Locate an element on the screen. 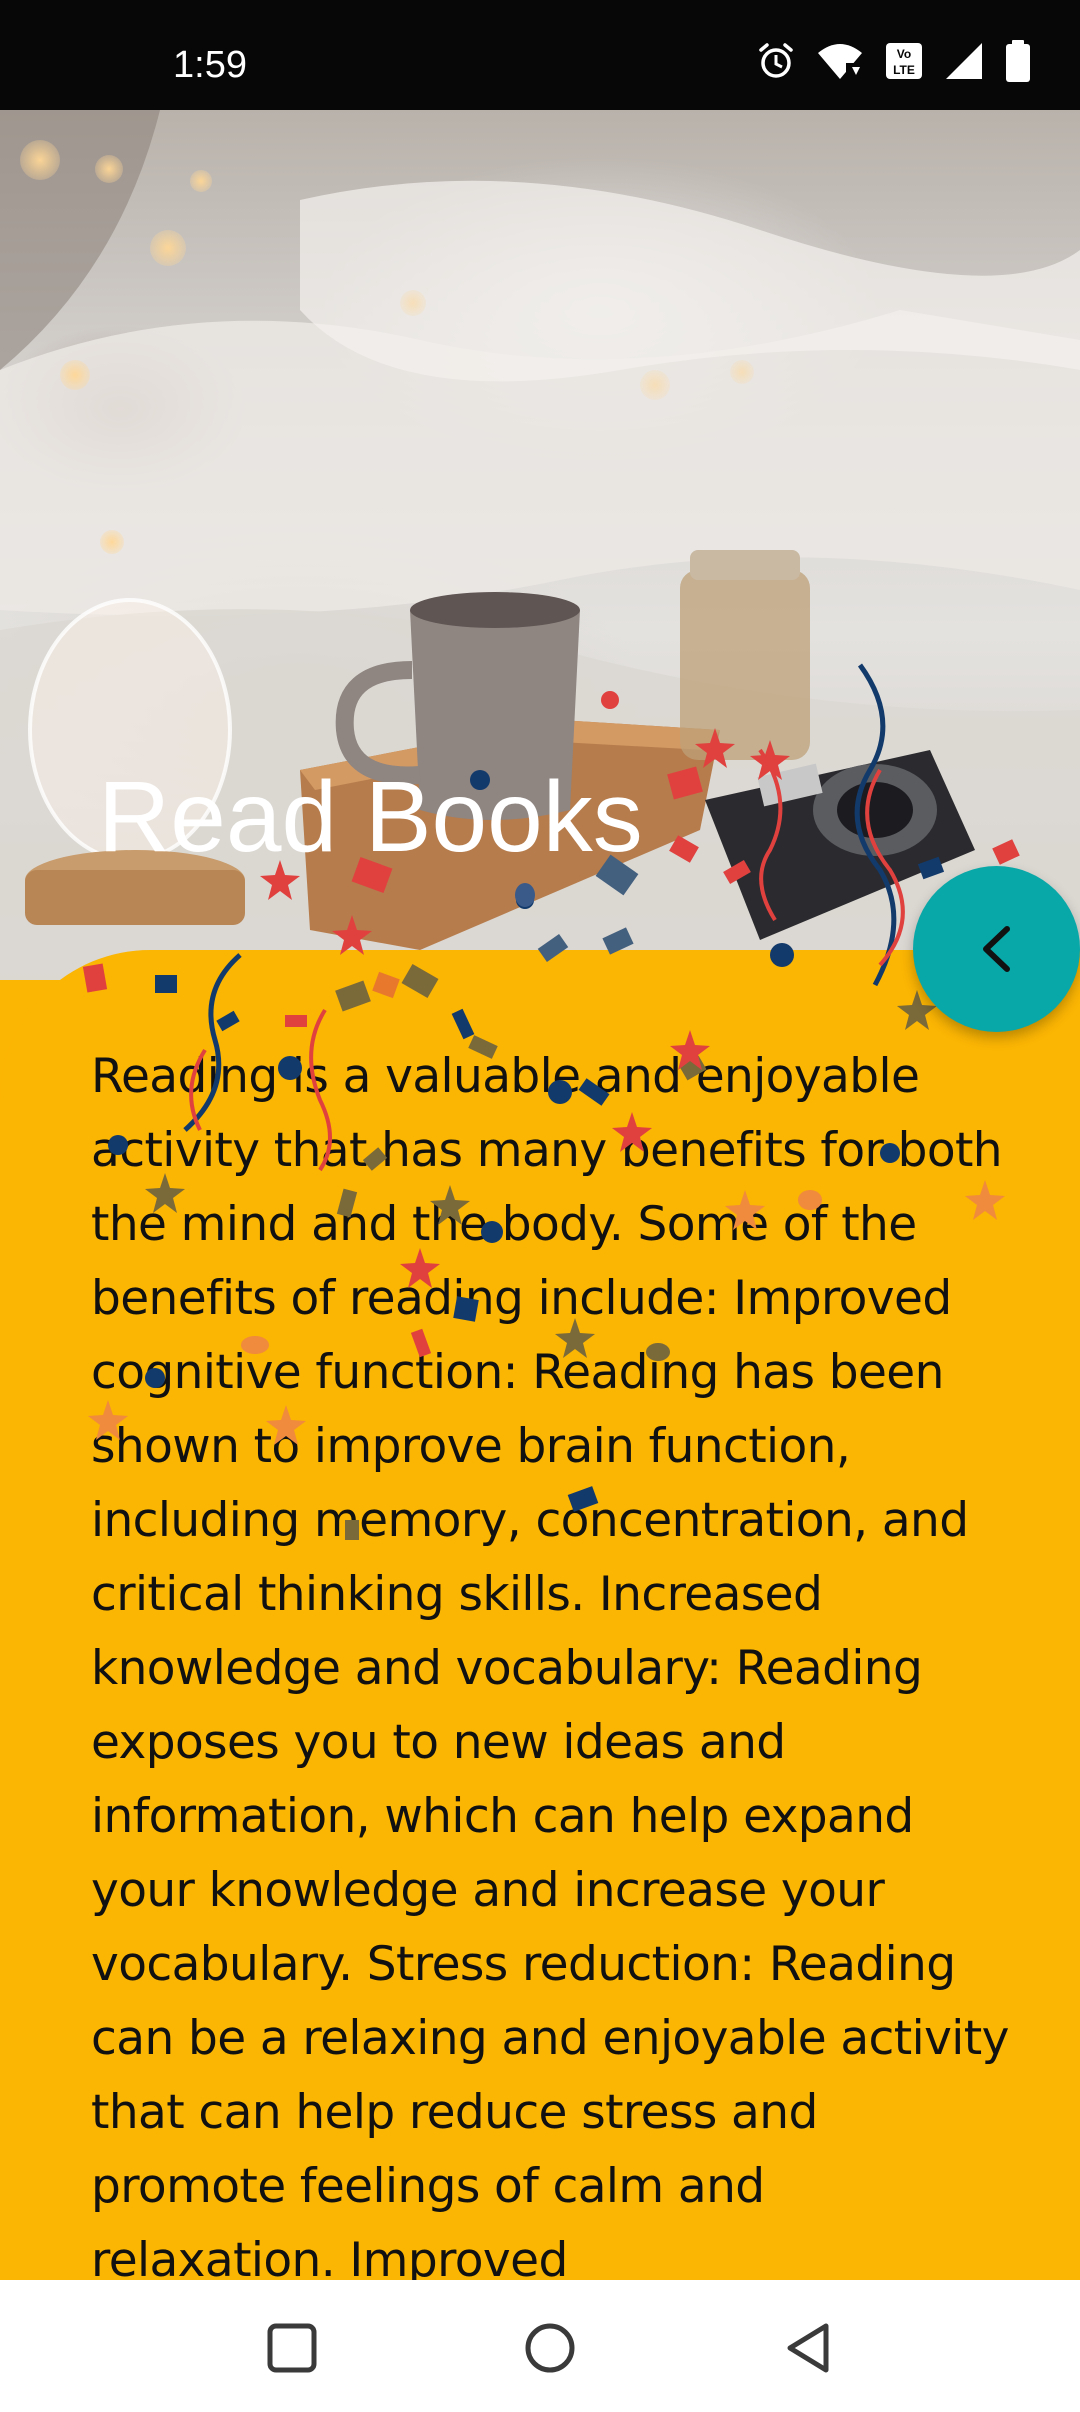  status-bar: 1:59 Vo LTE is located at coordinates (540, 55).